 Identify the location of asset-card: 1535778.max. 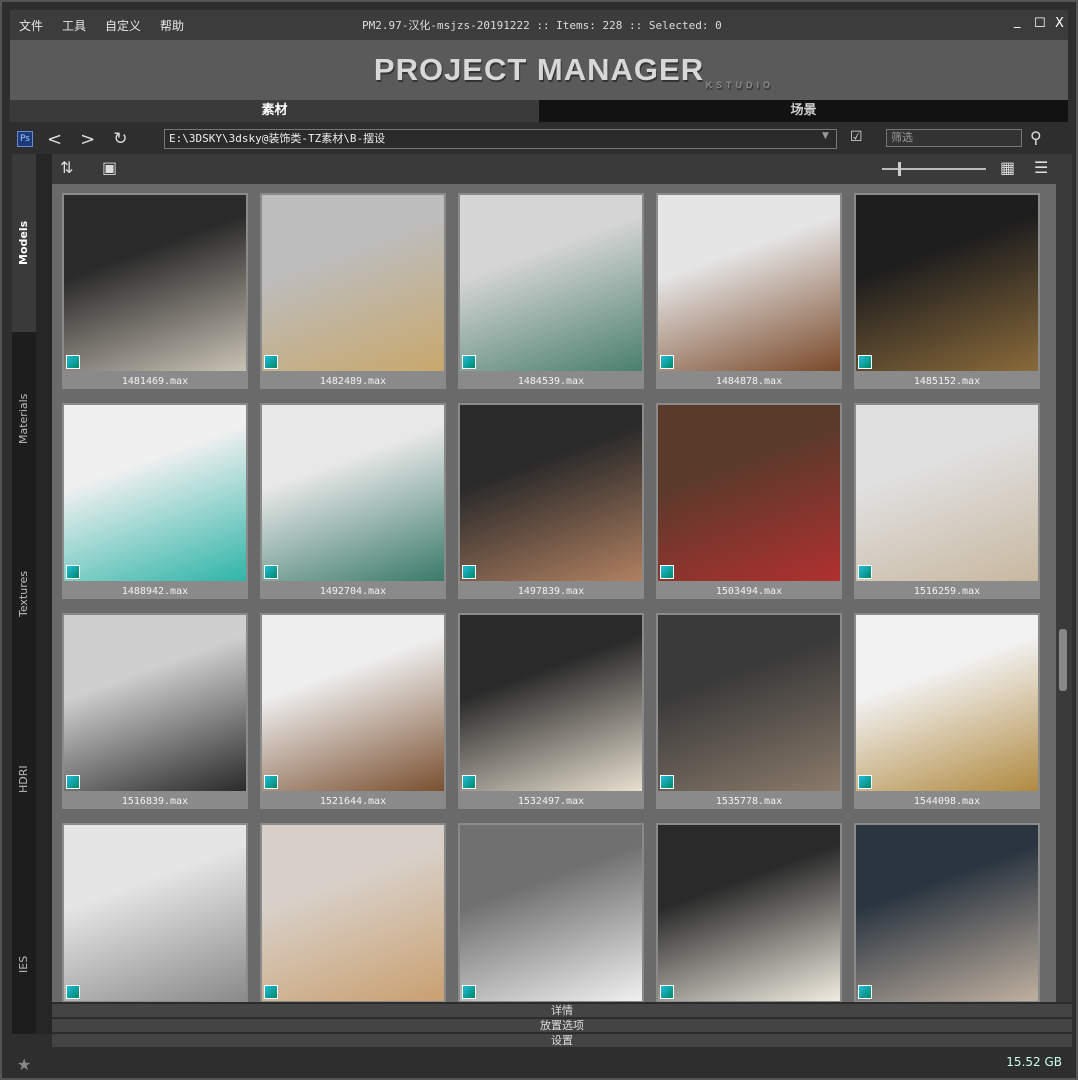
(749, 711).